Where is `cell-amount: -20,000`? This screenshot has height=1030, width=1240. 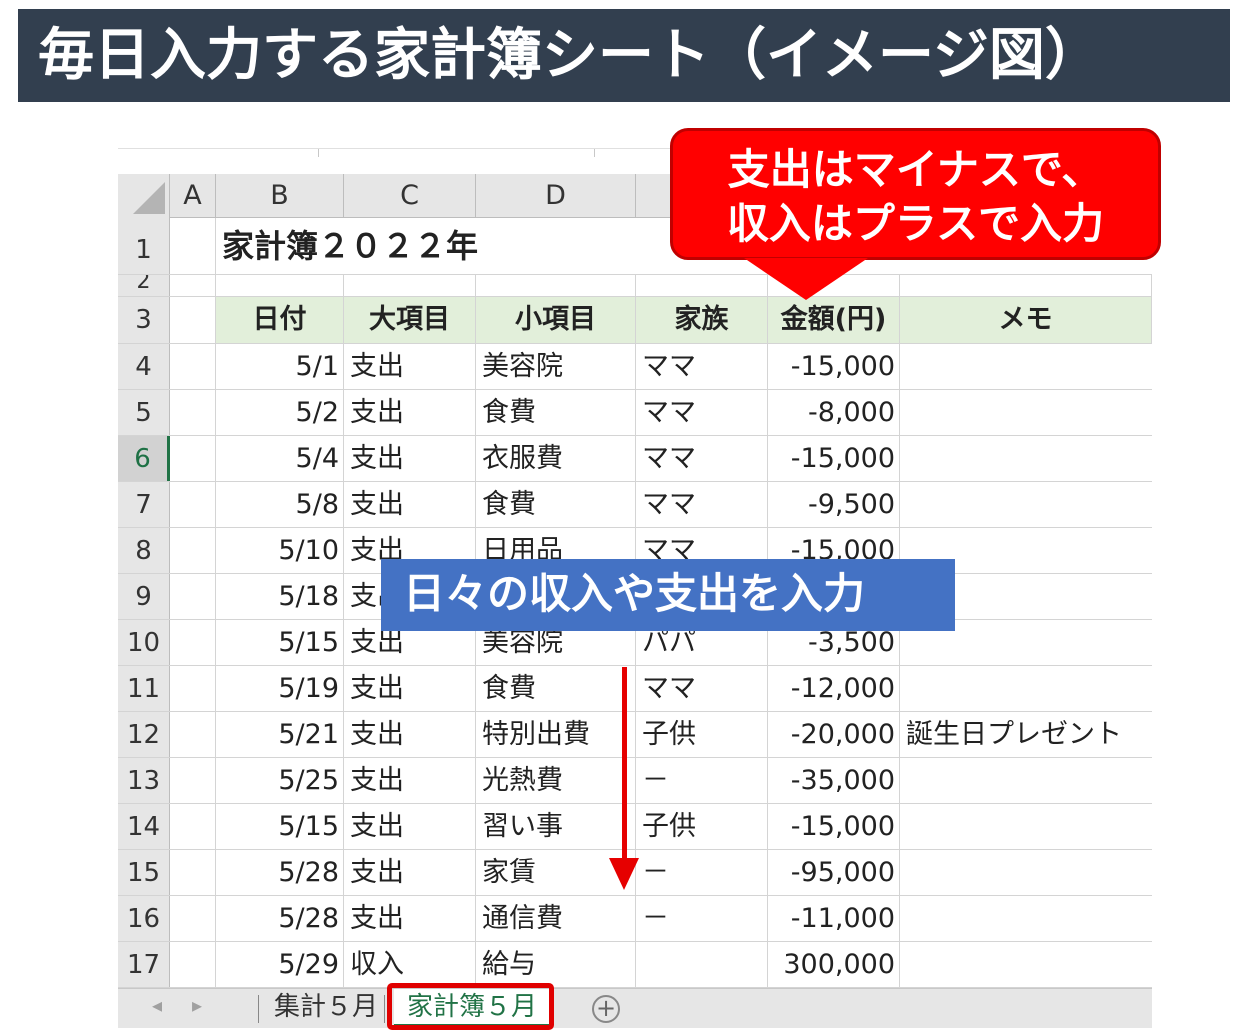
cell-amount: -20,000 is located at coordinates (834, 734).